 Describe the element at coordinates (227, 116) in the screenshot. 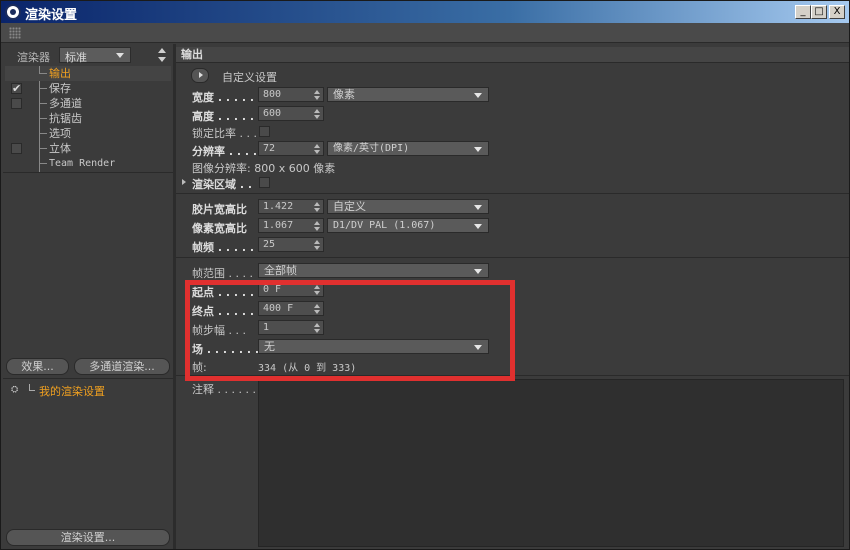

I see `height-label: 高度 . . . . . .` at that location.